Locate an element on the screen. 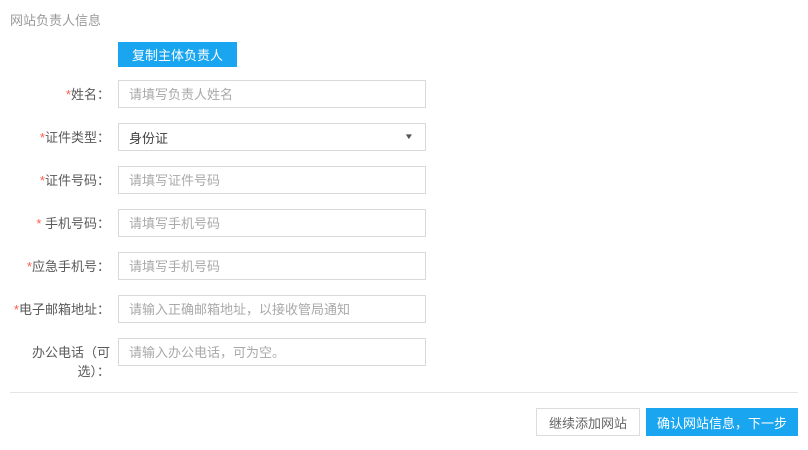  form-row-cert-number: *证件号码： is located at coordinates (404, 180).